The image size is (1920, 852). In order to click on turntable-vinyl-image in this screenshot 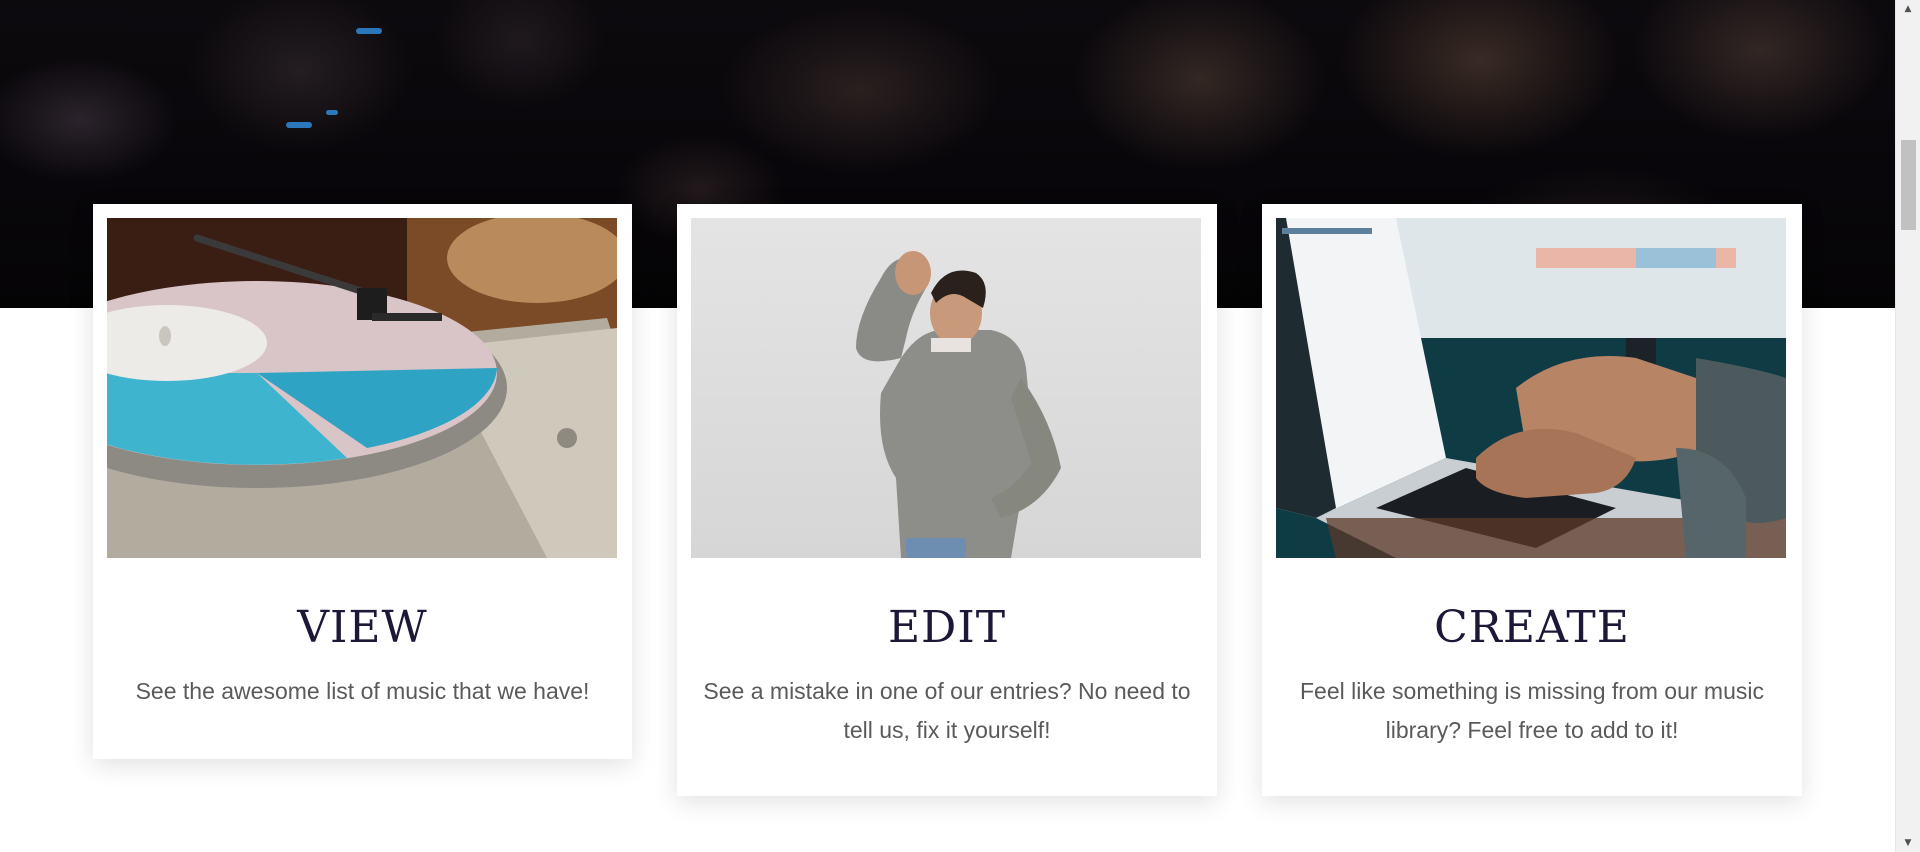, I will do `click(362, 388)`.